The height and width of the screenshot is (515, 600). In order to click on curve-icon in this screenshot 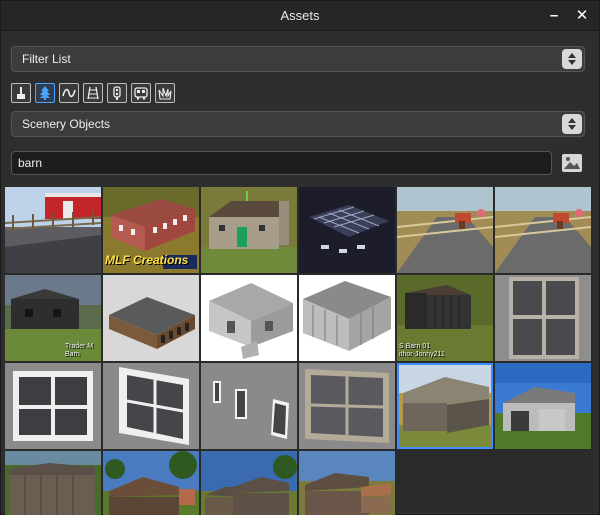, I will do `click(69, 93)`.